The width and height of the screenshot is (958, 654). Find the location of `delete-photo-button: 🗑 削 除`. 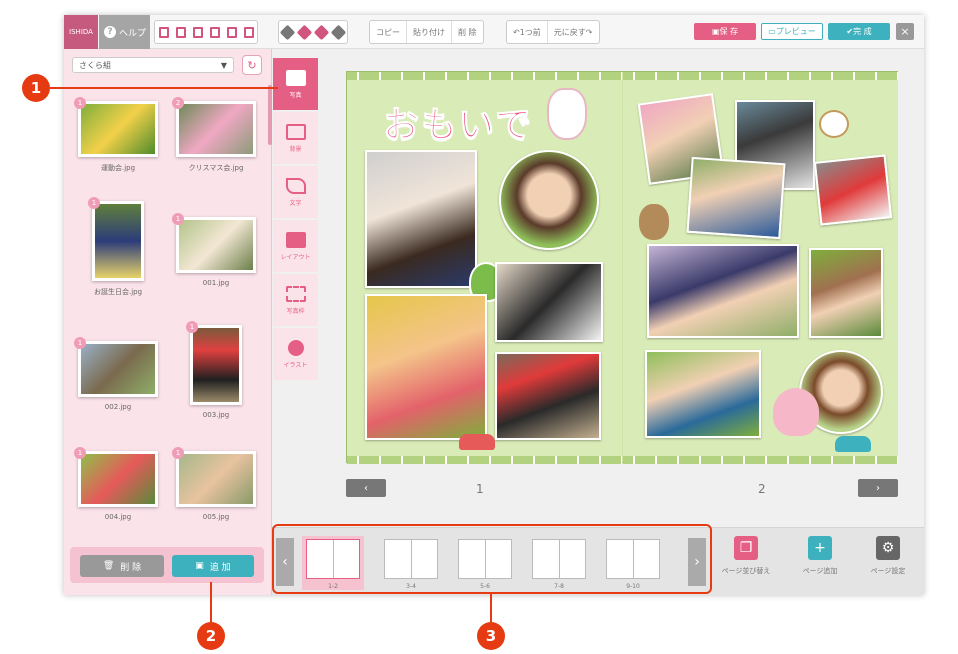

delete-photo-button: 🗑 削 除 is located at coordinates (122, 566).